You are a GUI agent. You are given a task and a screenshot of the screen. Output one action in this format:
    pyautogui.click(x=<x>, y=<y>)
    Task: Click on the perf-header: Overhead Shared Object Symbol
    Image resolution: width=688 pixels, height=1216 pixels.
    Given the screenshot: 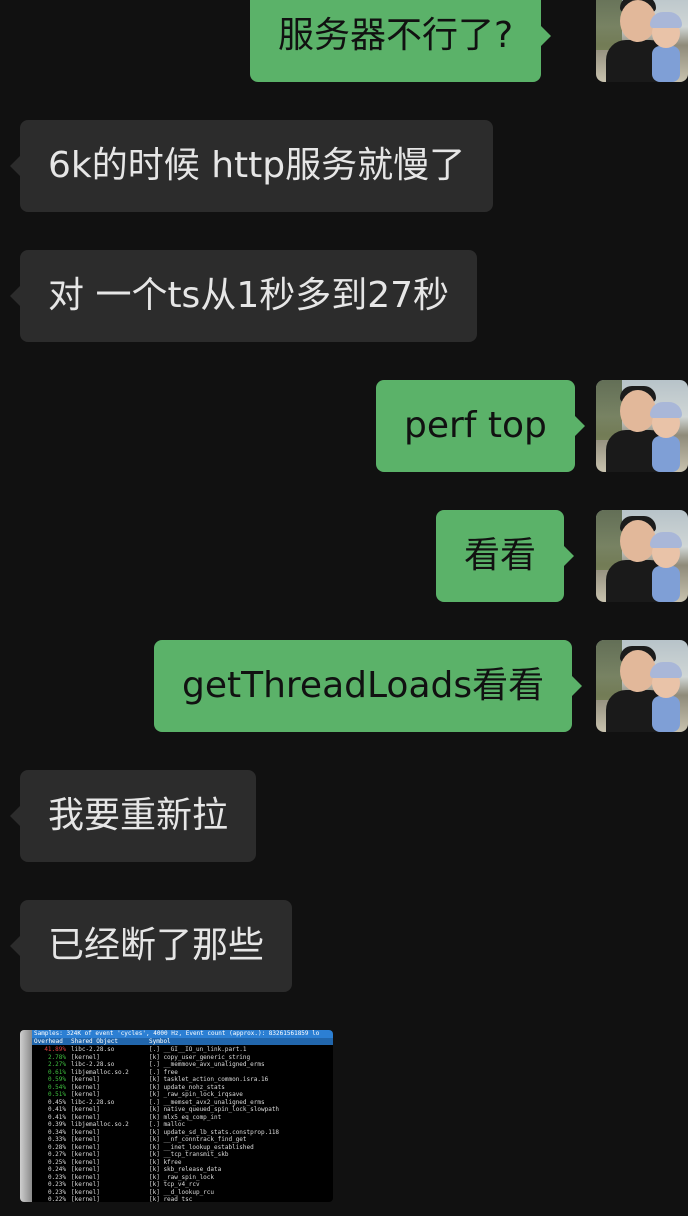 What is the action you would take?
    pyautogui.click(x=182, y=1041)
    